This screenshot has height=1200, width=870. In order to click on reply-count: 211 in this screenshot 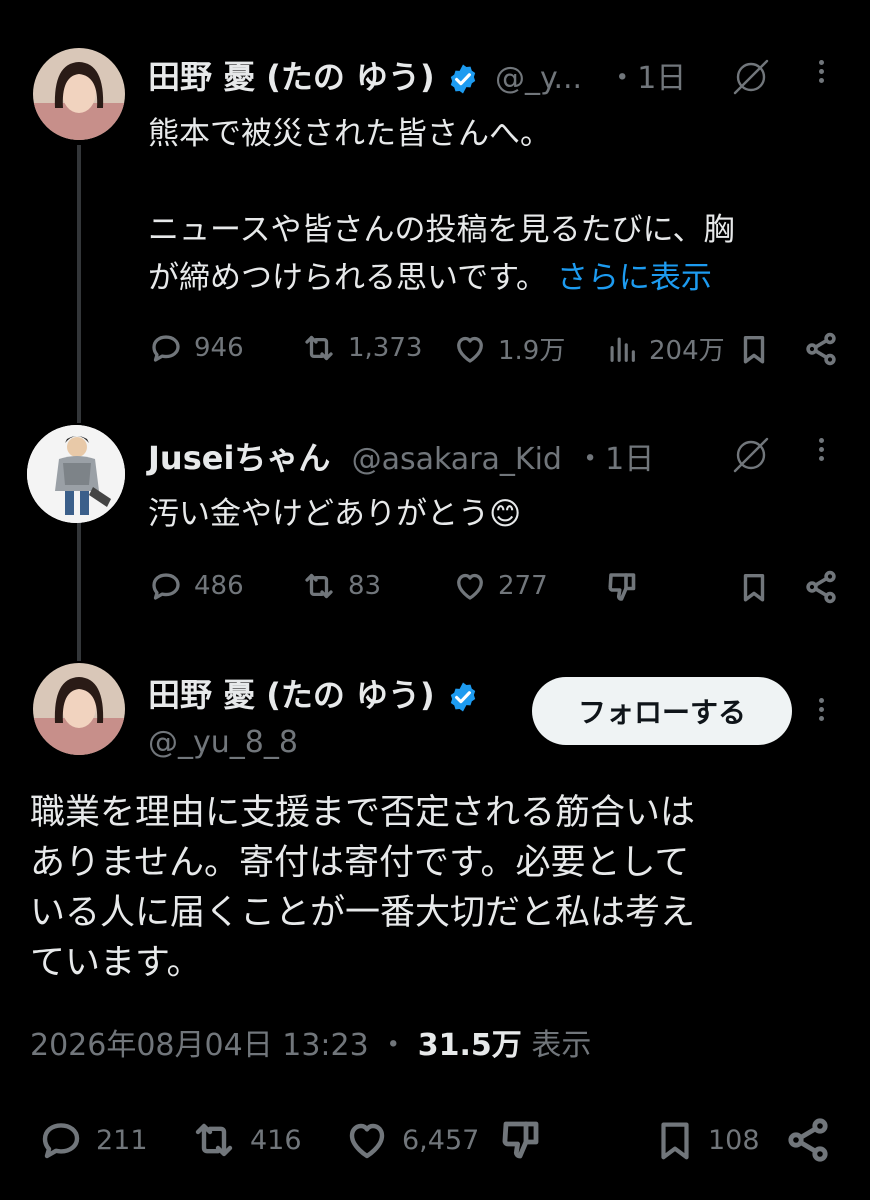, I will do `click(122, 1140)`.